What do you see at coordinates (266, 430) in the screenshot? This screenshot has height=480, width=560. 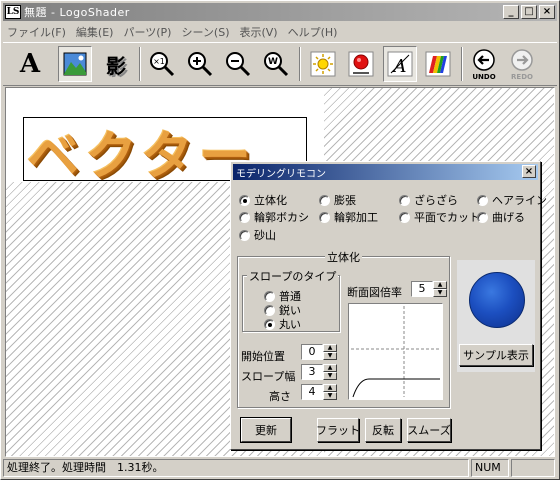 I see `update-button: 更新` at bounding box center [266, 430].